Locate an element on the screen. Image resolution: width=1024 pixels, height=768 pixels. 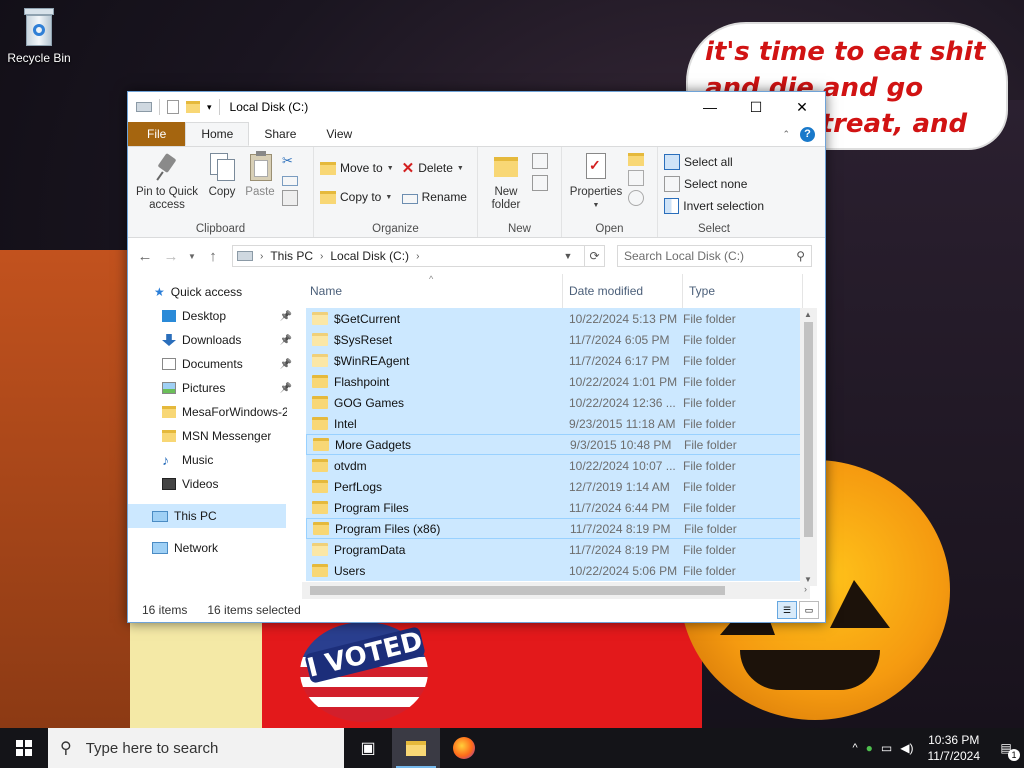
table-row: GOG Games 10/22/2024 12:36 ... File folder is located at coordinates (558, 402).